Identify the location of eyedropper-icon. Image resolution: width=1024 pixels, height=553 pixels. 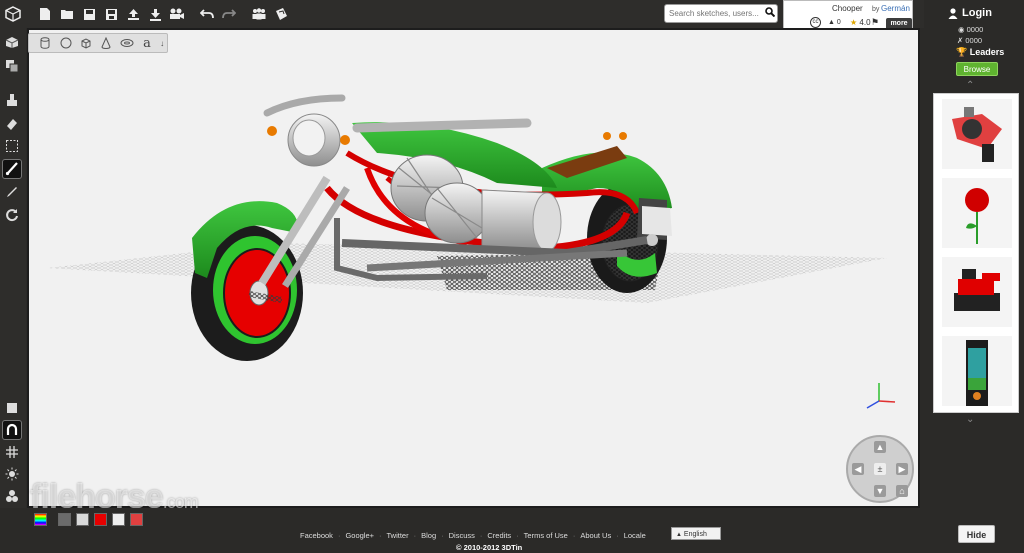
(12, 192).